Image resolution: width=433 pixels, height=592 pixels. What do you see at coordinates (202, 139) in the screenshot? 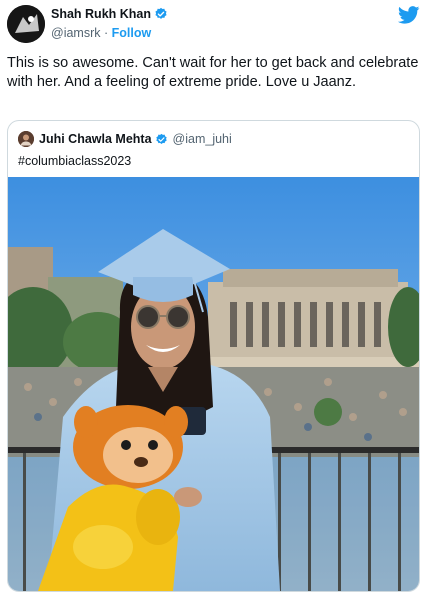
I see `quoted-author-handle: @iam_juhi` at bounding box center [202, 139].